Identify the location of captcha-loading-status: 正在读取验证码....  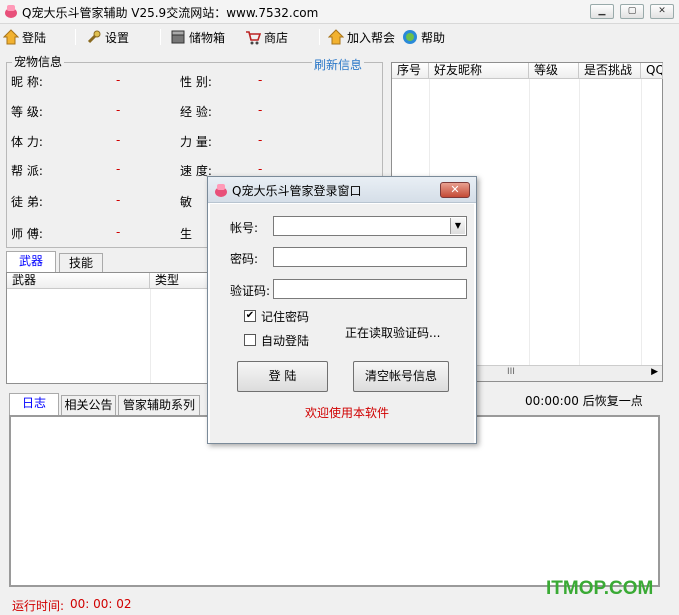
(393, 333).